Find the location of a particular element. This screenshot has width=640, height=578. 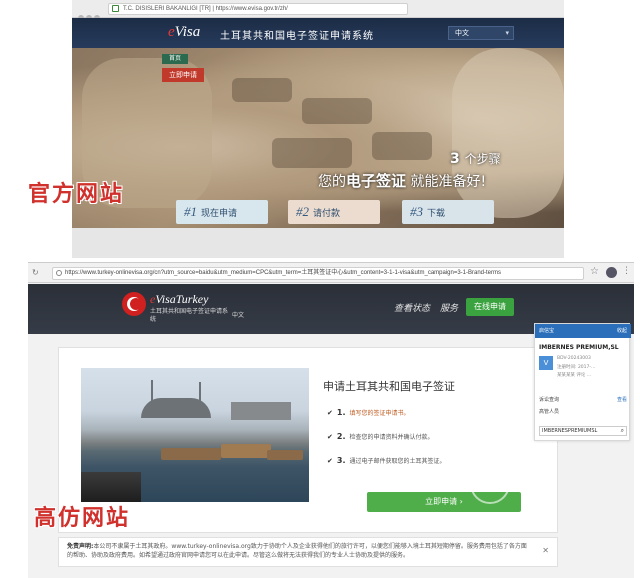

close-icon: ✕ is located at coordinates (545, 550).